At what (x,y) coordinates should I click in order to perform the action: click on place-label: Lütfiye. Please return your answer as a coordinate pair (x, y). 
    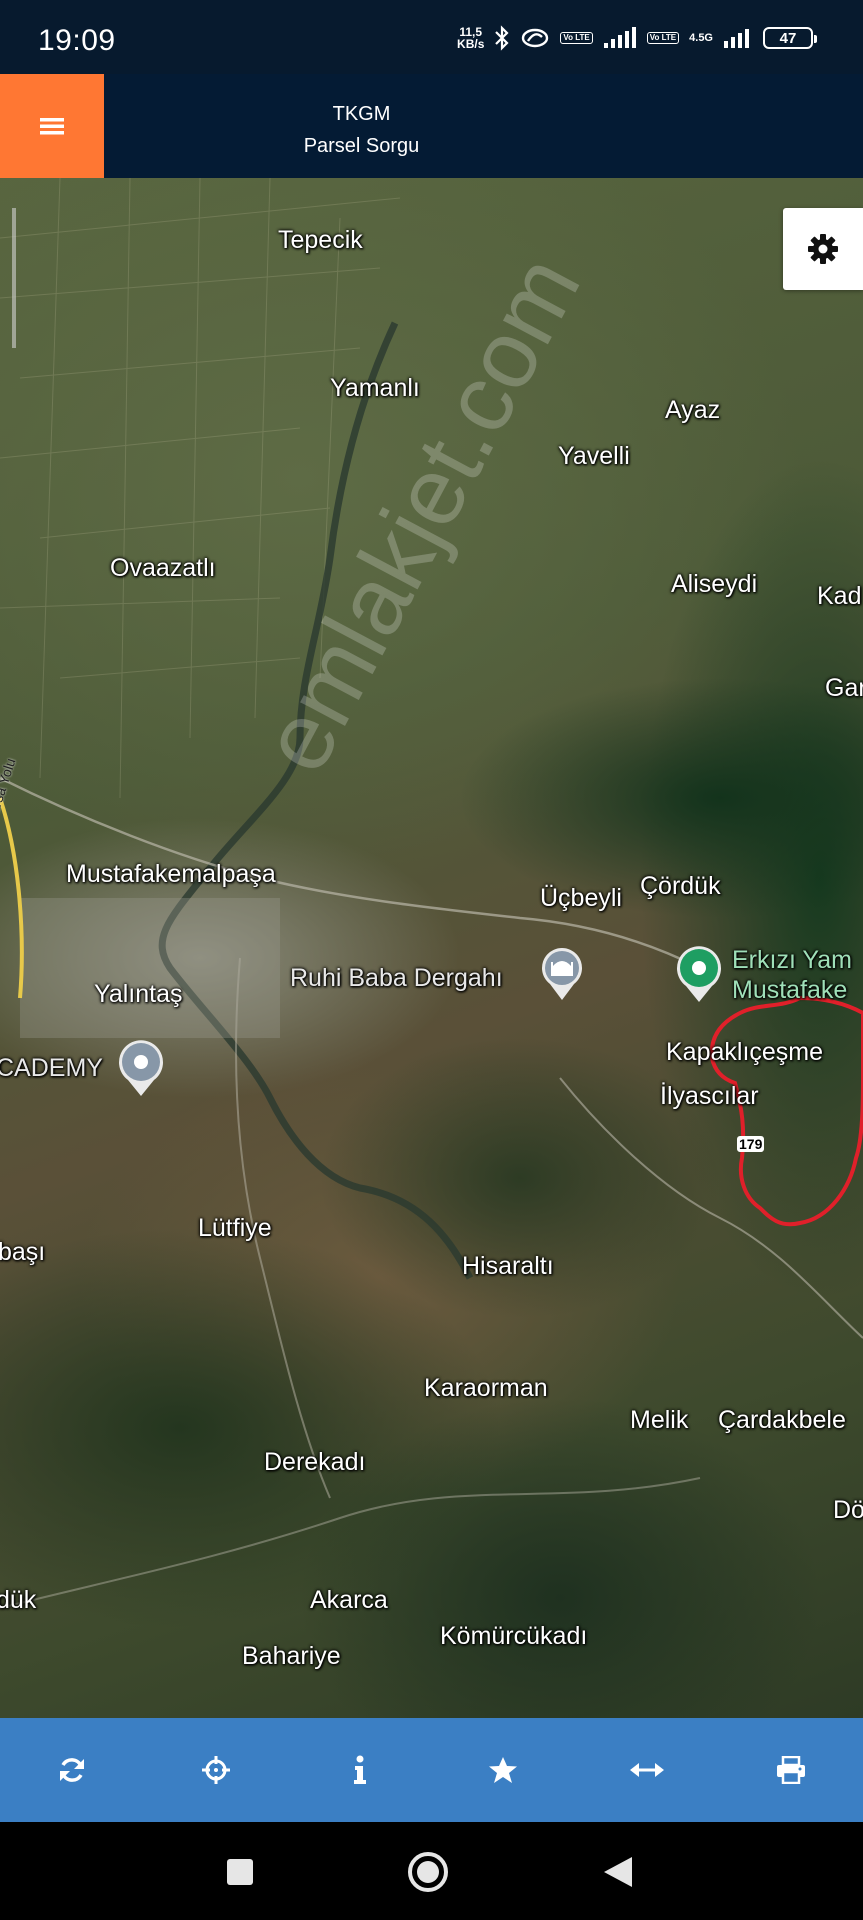
    Looking at the image, I should click on (235, 1228).